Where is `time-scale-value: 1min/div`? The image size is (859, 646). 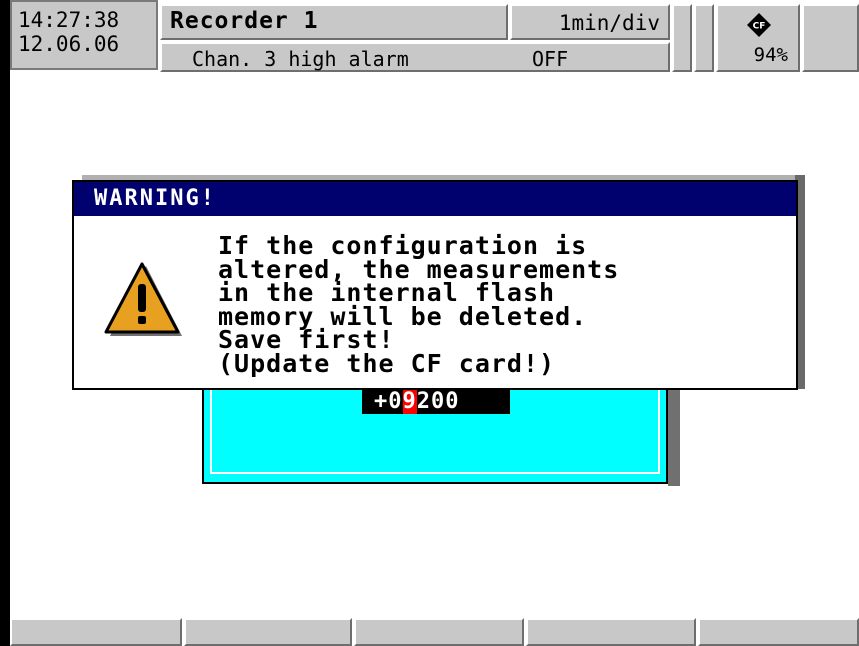
time-scale-value: 1min/div is located at coordinates (609, 23).